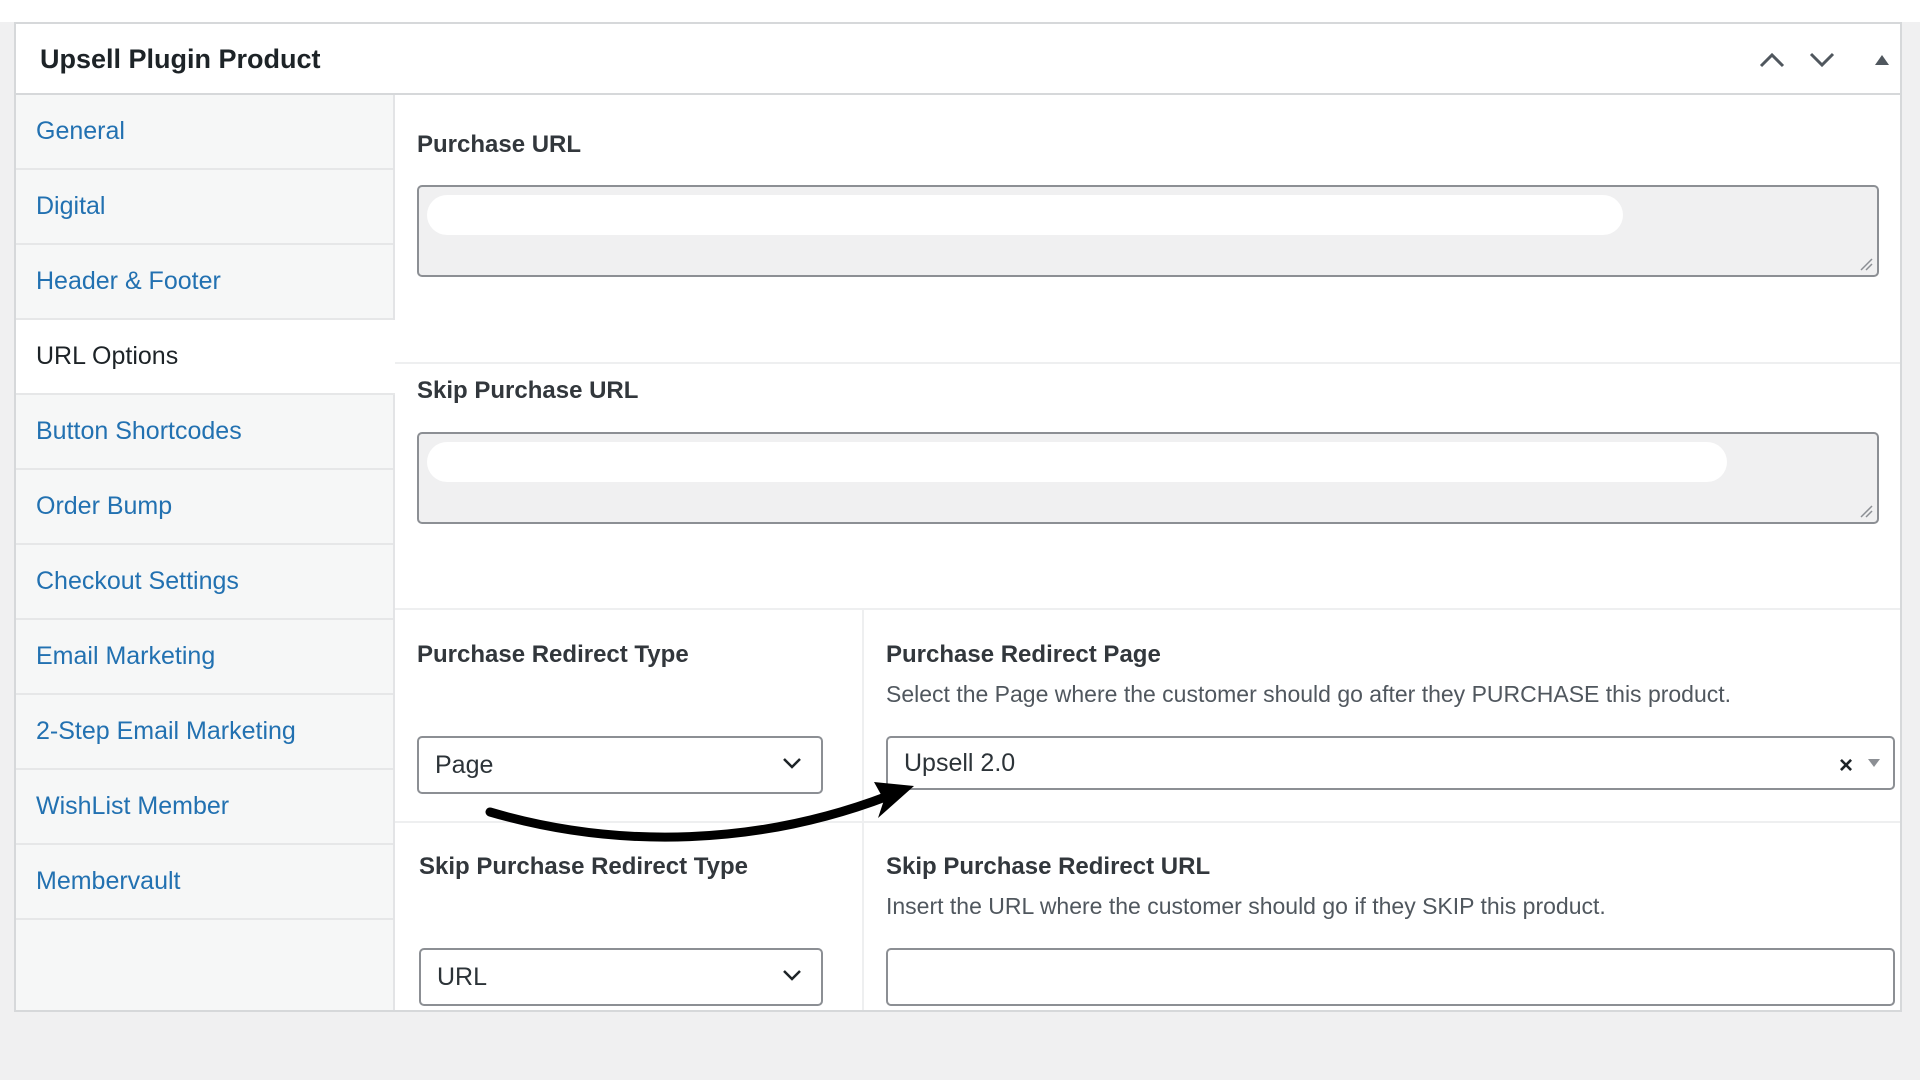 The width and height of the screenshot is (1920, 1080). What do you see at coordinates (462, 976) in the screenshot?
I see `skip-purchase-redirect-type-value: URL` at bounding box center [462, 976].